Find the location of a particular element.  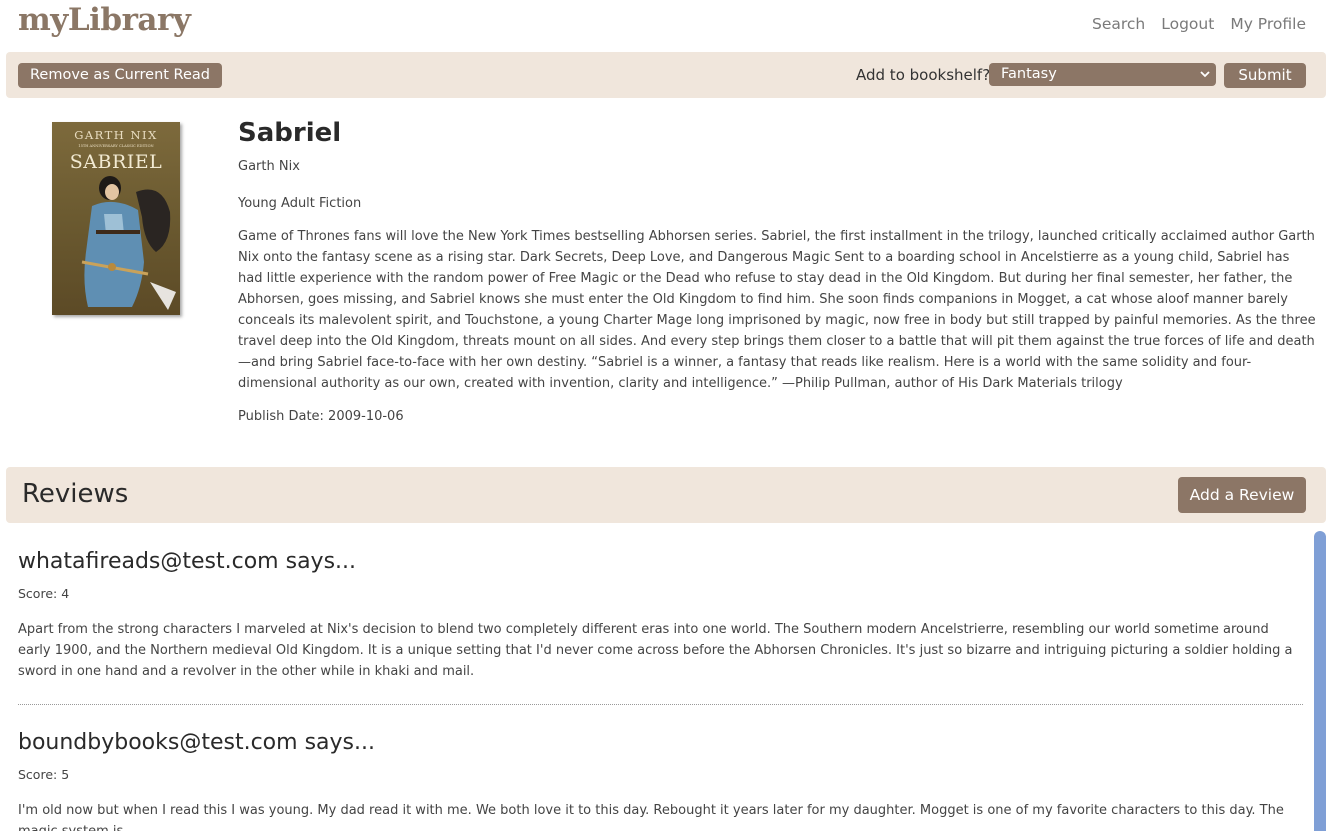

book-publish-date: Publish Date: 2009-10-06 is located at coordinates (321, 416).